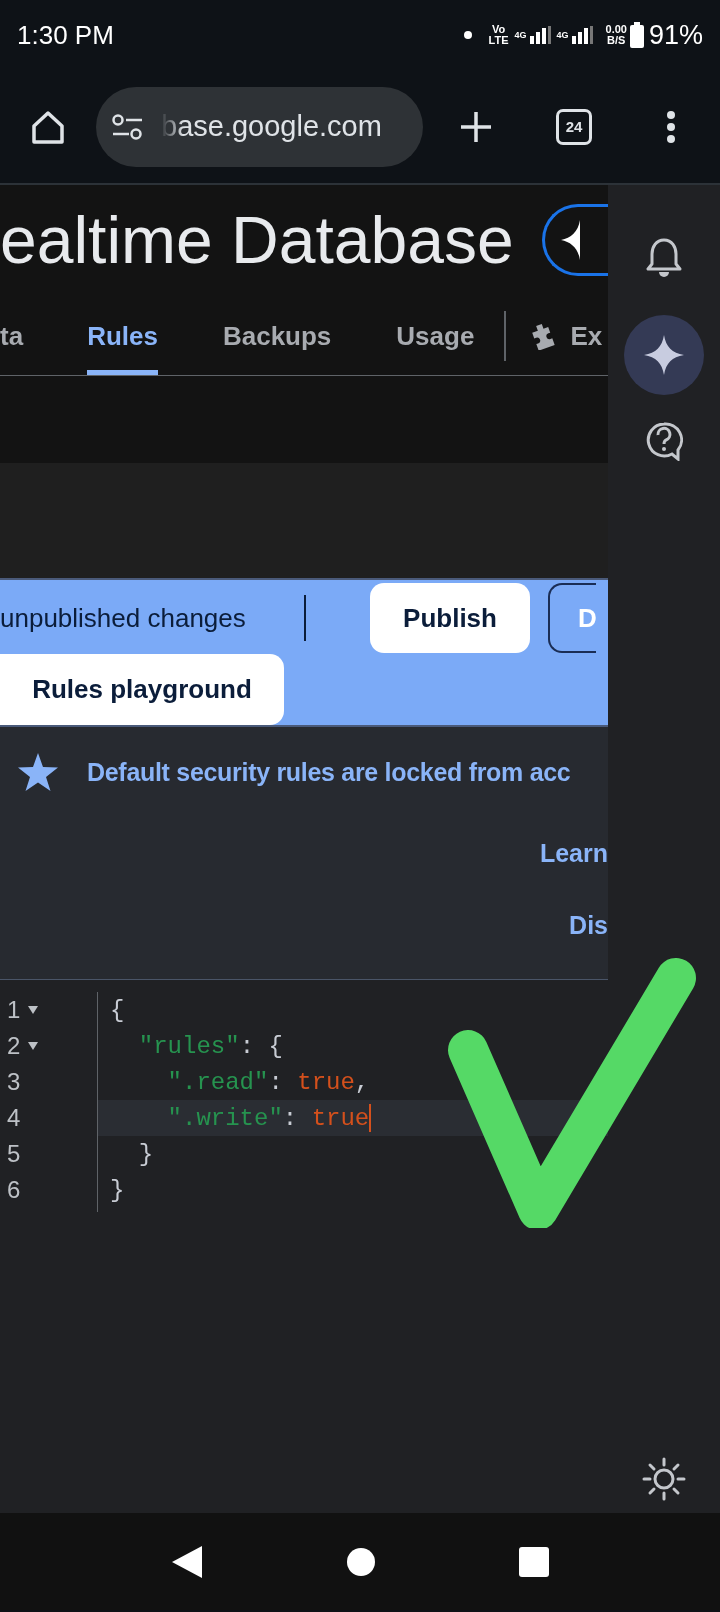 This screenshot has width=720, height=1612. I want to click on code-token: ".write", so click(224, 1118).